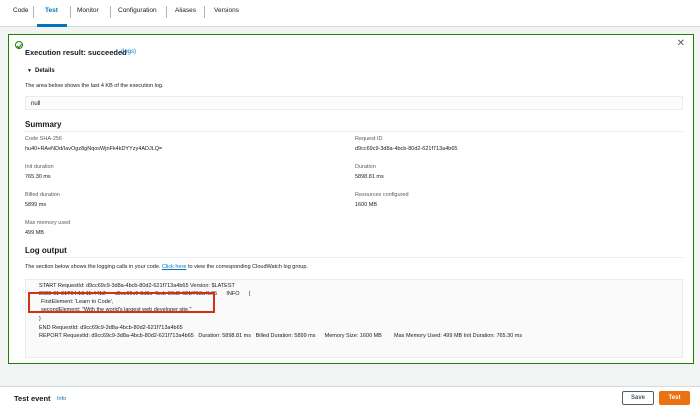  Describe the element at coordinates (185, 10) in the screenshot. I see `tab-aliases: Aliases` at that location.